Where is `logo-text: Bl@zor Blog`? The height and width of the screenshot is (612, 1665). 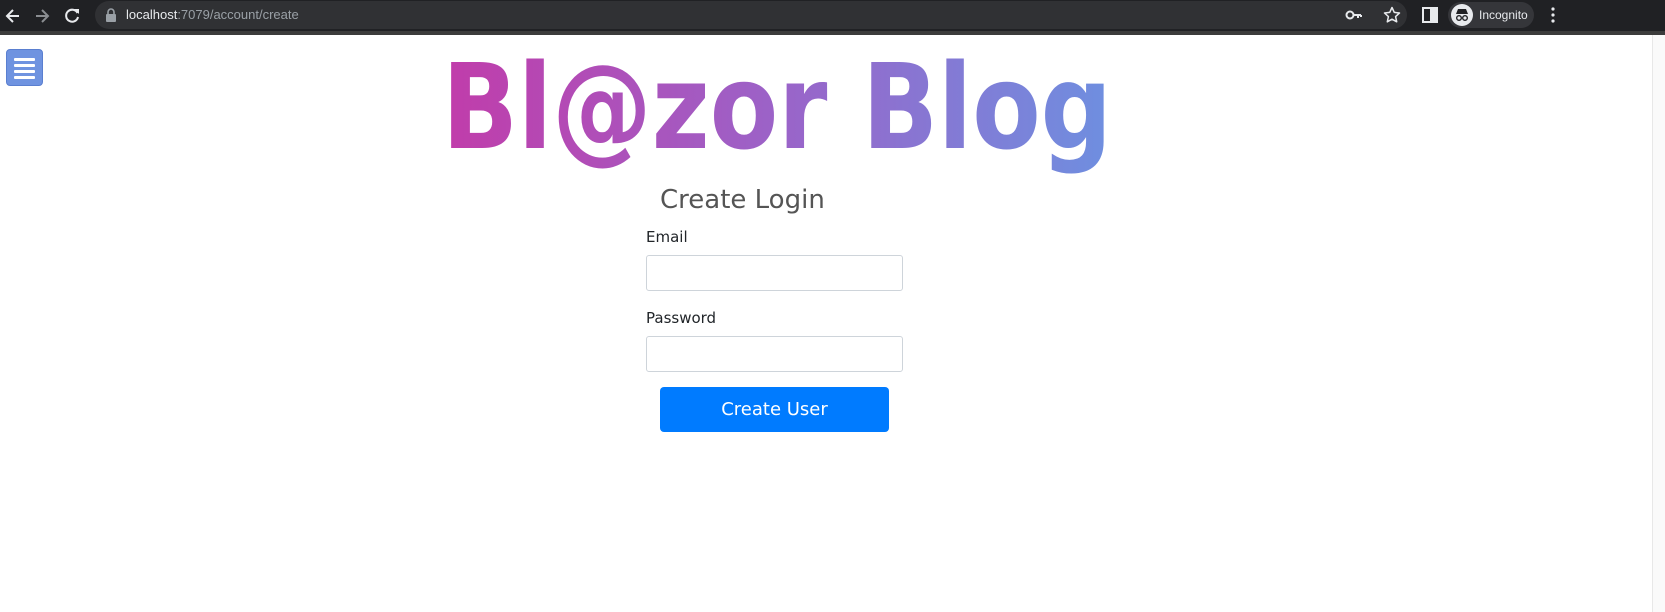
logo-text: Bl@zor Blog is located at coordinates (777, 107).